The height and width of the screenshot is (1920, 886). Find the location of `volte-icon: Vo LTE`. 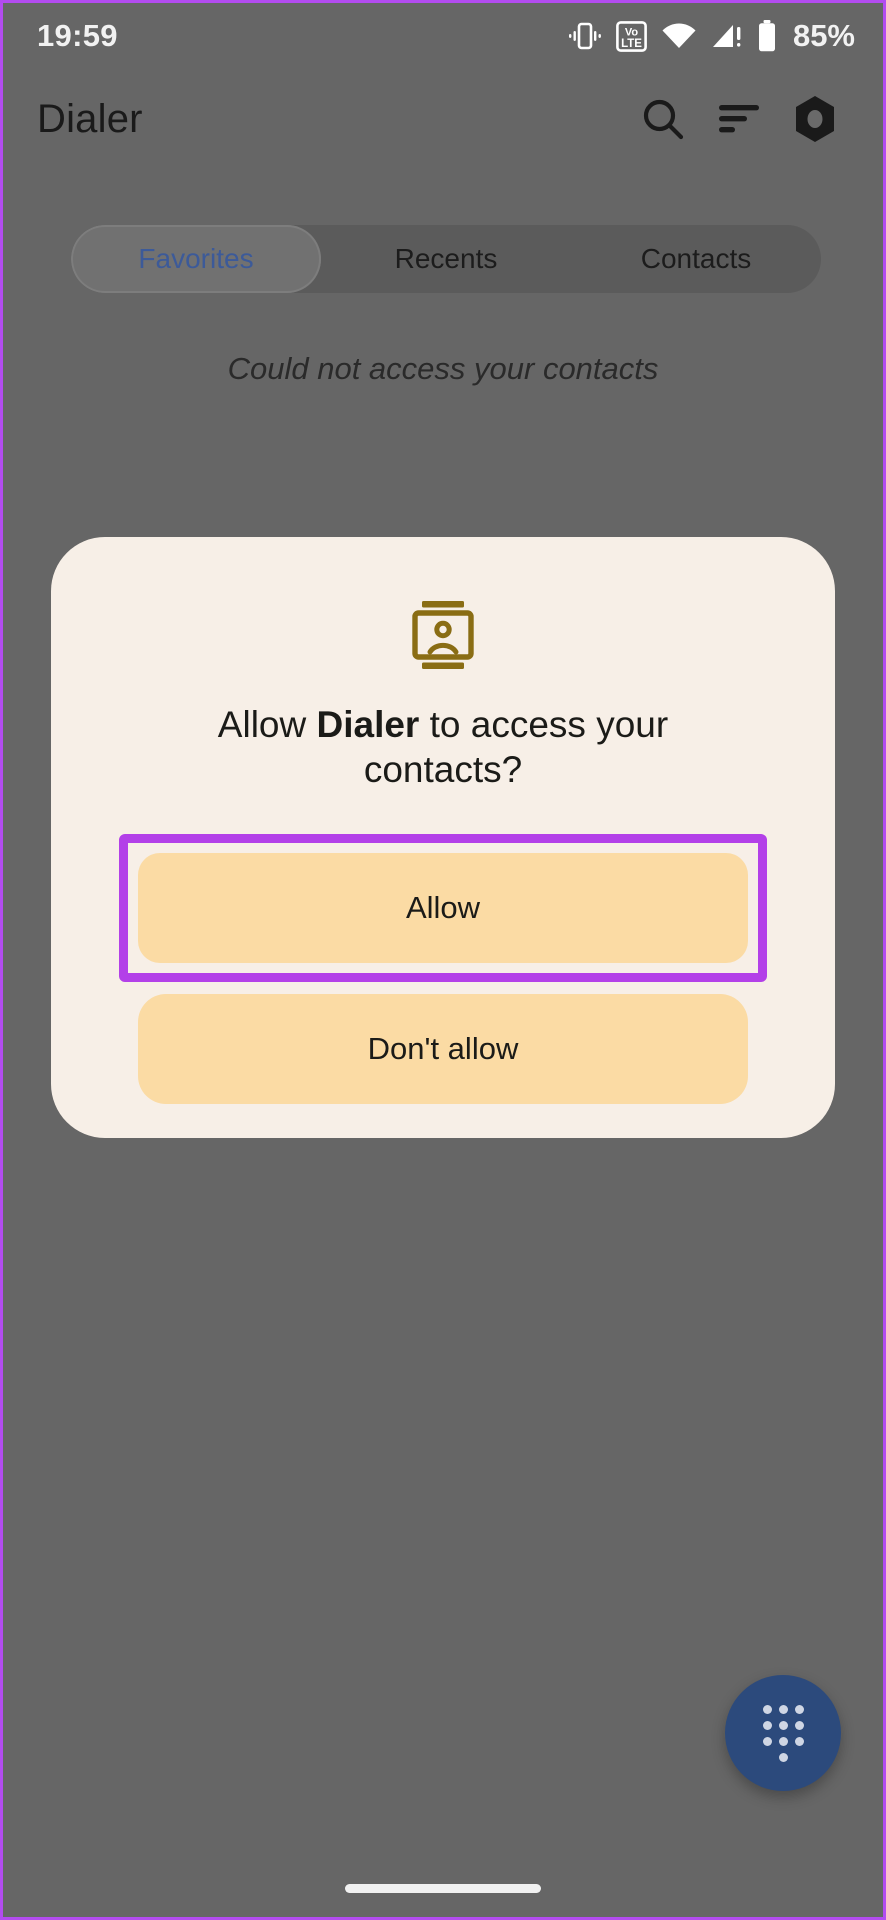

volte-icon: Vo LTE is located at coordinates (631, 36).